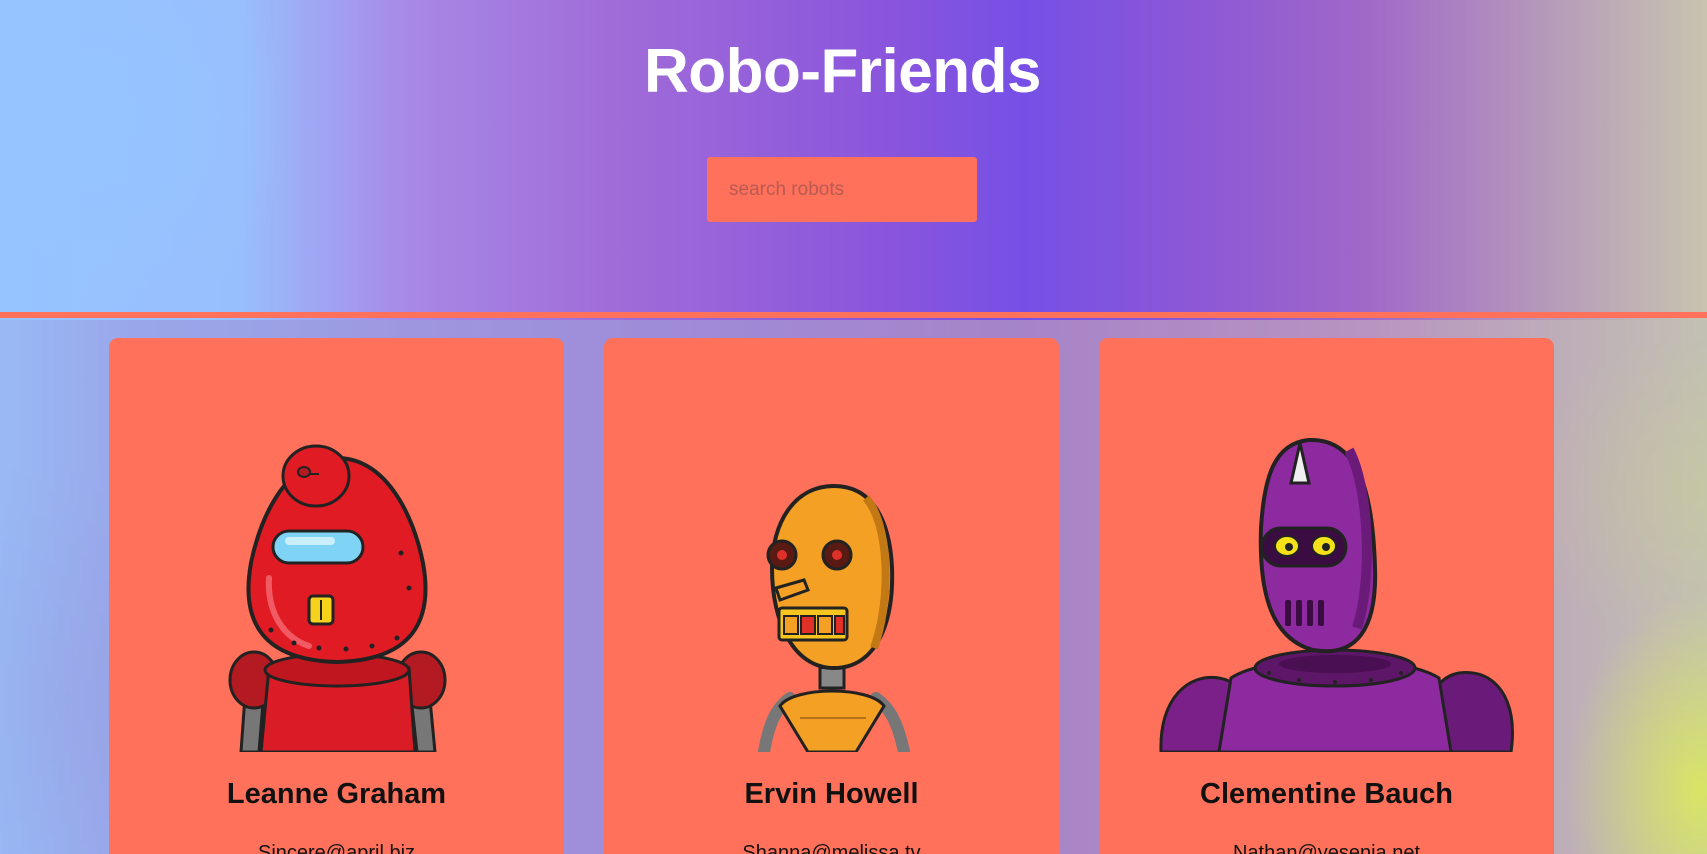 The width and height of the screenshot is (1707, 854). What do you see at coordinates (853, 315) in the screenshot?
I see `header-divider` at bounding box center [853, 315].